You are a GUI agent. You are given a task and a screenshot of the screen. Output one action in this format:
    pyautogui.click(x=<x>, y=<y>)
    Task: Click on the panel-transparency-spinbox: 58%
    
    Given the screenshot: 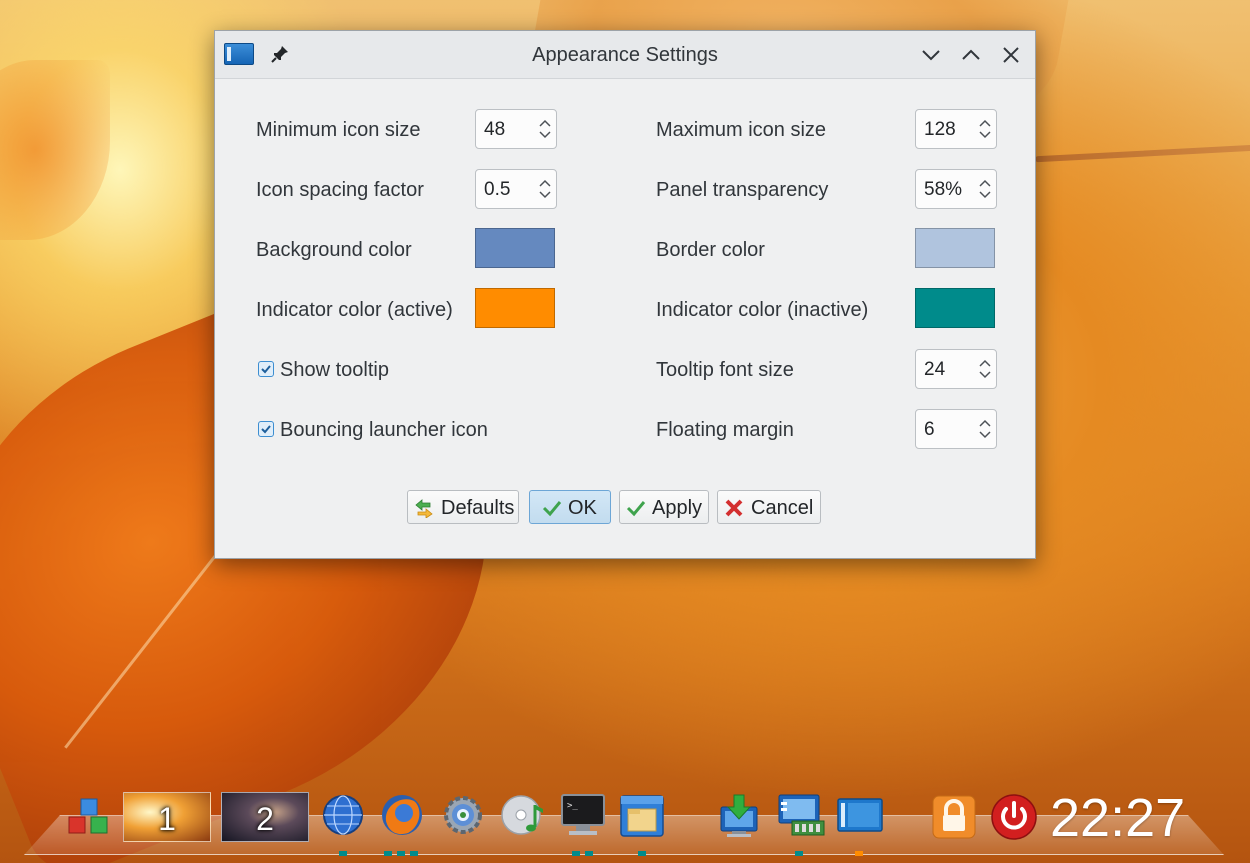 What is the action you would take?
    pyautogui.click(x=956, y=189)
    